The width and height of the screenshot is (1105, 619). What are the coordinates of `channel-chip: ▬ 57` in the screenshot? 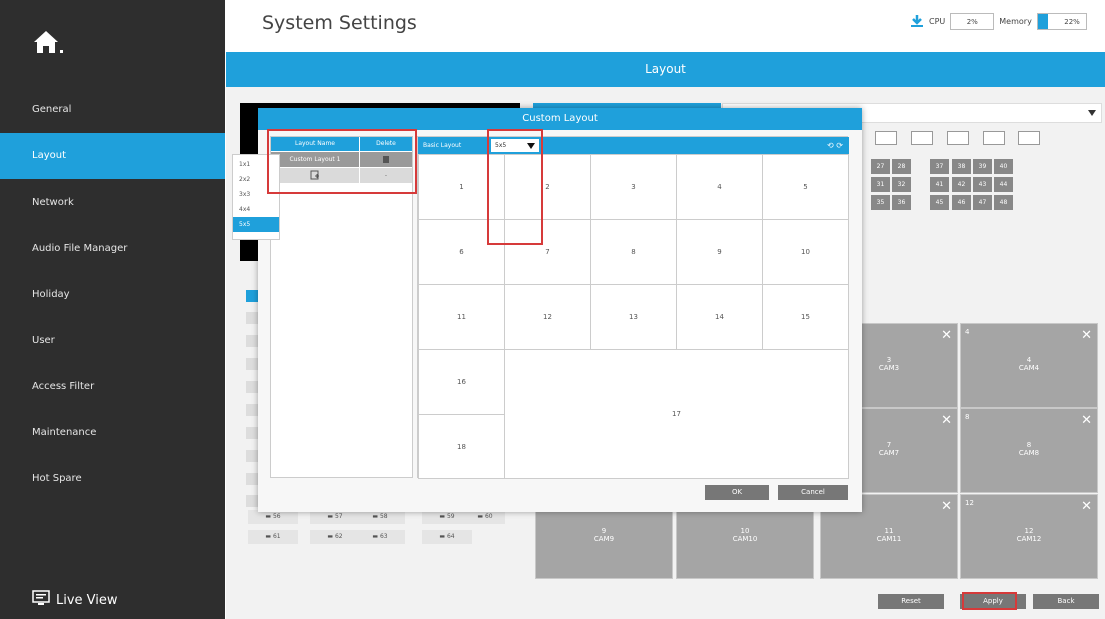 It's located at (335, 517).